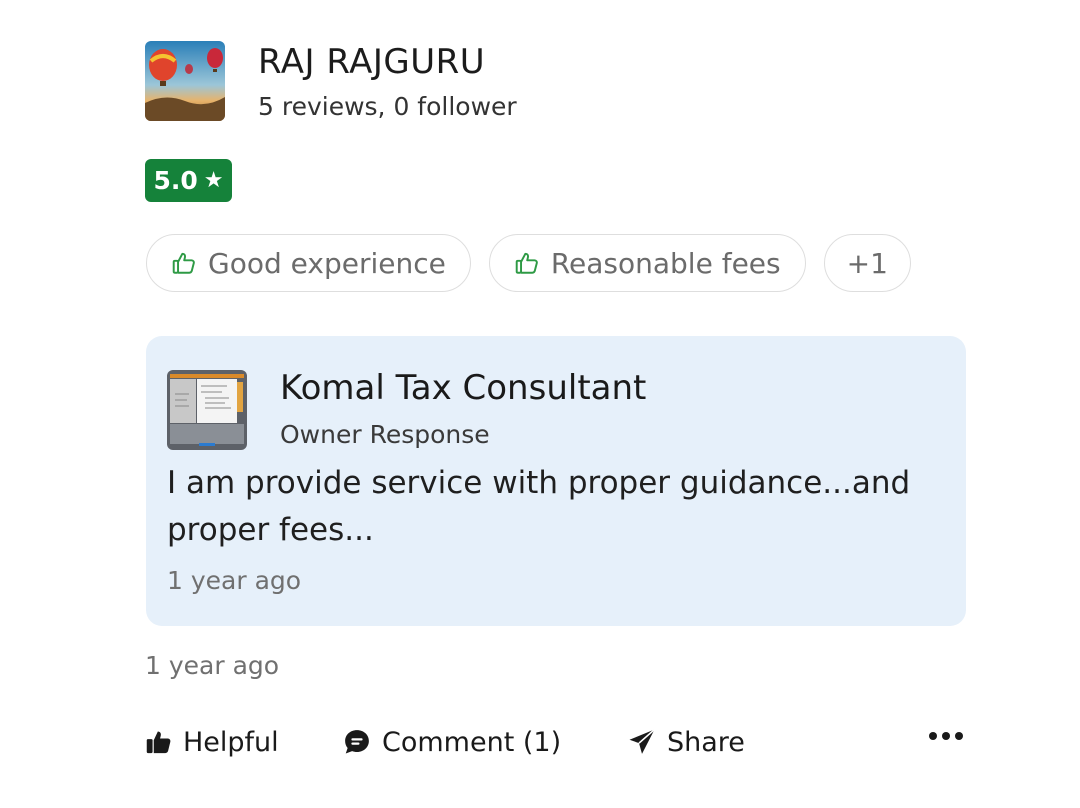 This screenshot has width=1080, height=808. I want to click on tag-label: Reasonable fees, so click(665, 263).